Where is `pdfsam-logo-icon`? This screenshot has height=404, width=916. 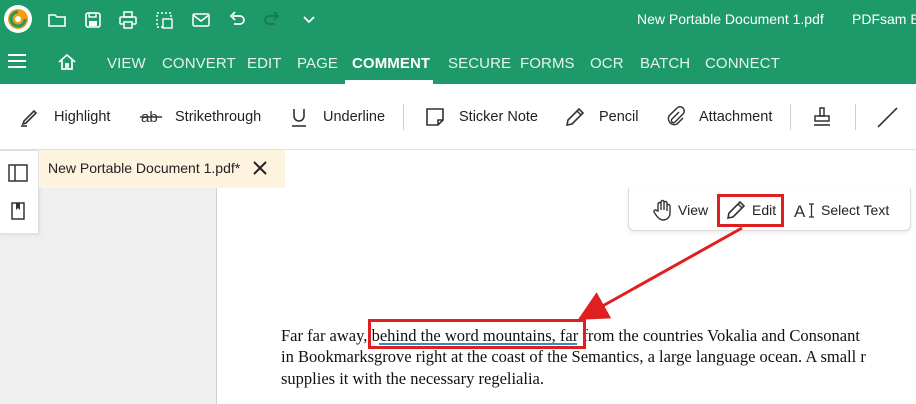 pdfsam-logo-icon is located at coordinates (18, 19).